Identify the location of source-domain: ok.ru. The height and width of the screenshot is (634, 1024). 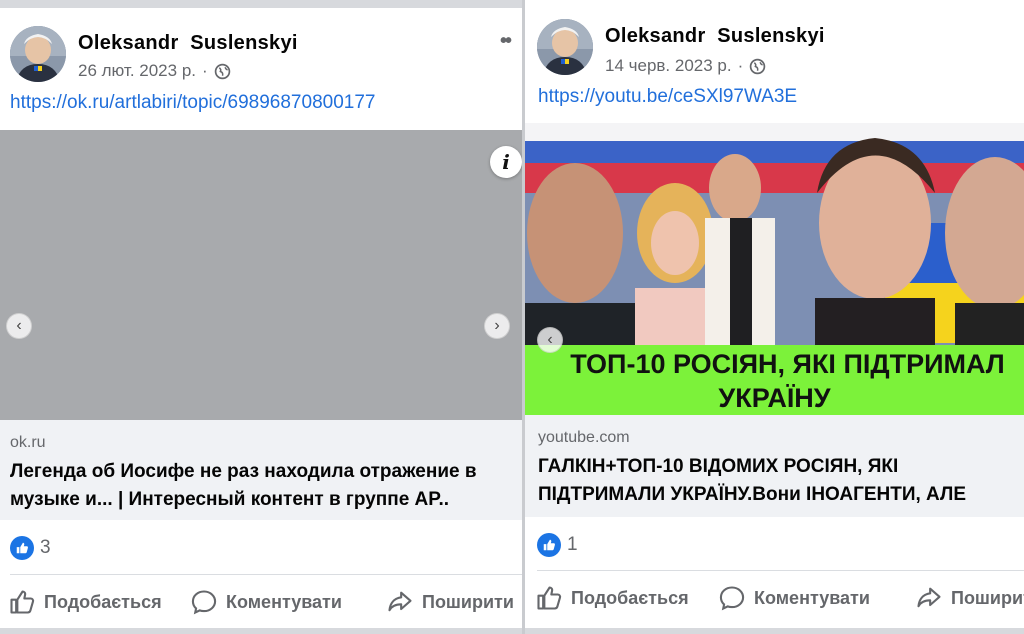
(28, 442).